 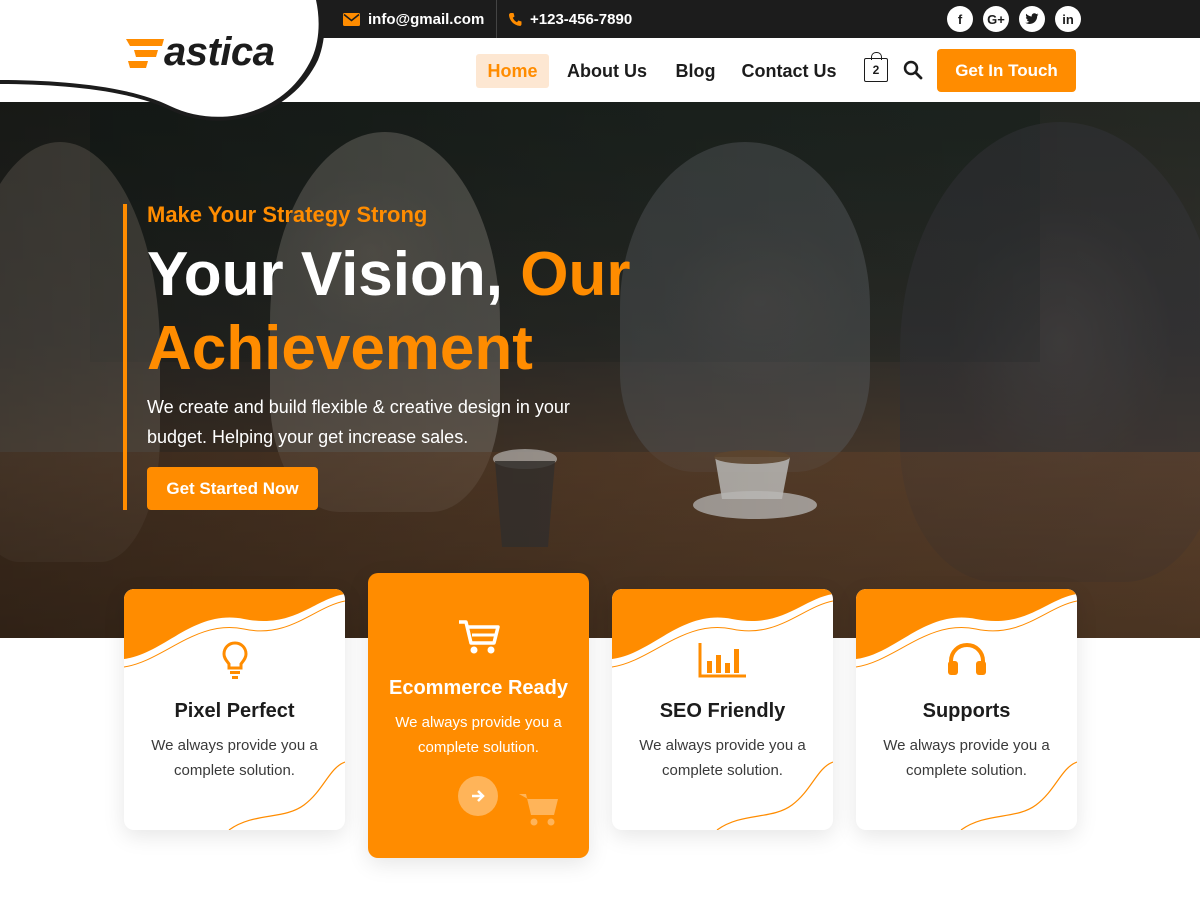 I want to click on linkedin-icon: in, so click(x=1068, y=19).